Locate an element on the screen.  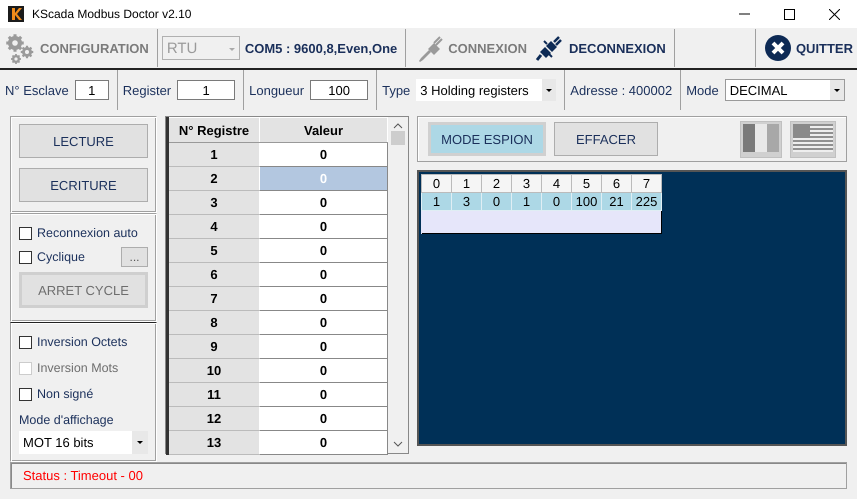
row-header: 2 is located at coordinates (214, 178).